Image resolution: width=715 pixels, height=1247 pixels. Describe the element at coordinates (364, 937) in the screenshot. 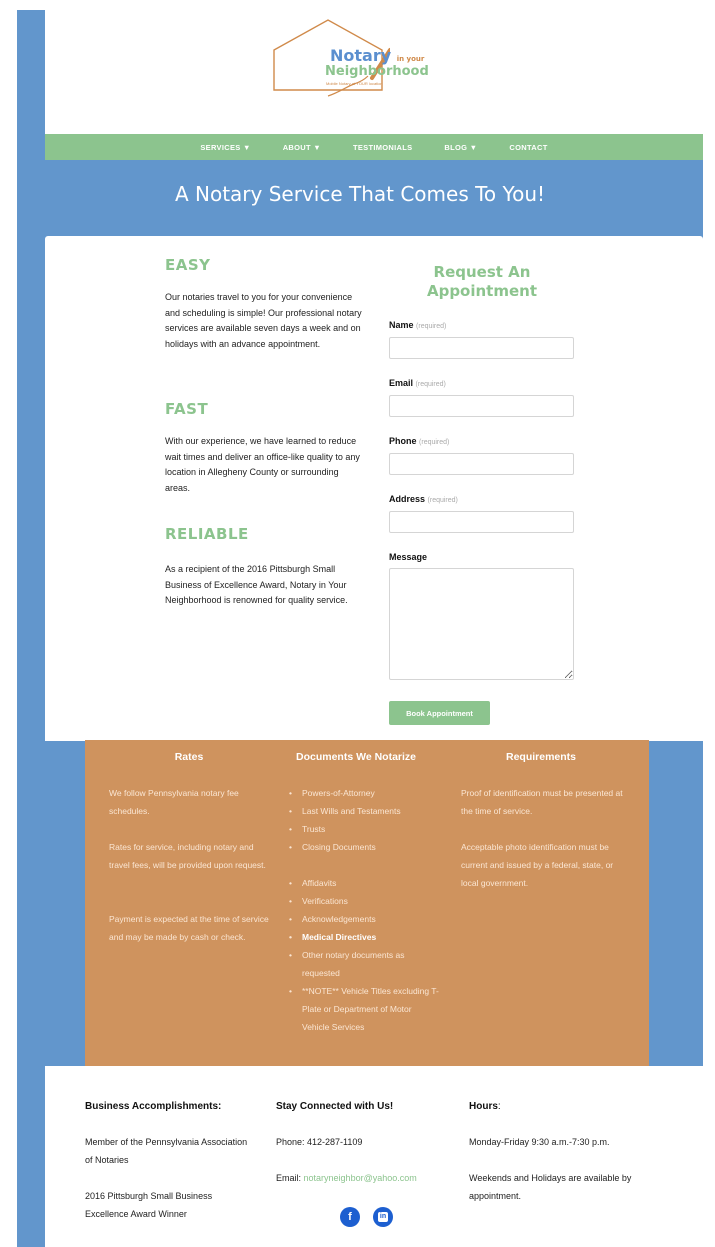

I see `list-item: Medical Directives` at that location.